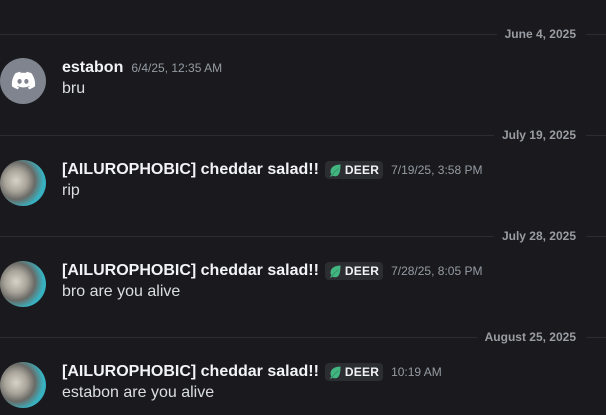 The image size is (606, 415). I want to click on message-timestamp: 7/19/25, 3:58 PM, so click(436, 170).